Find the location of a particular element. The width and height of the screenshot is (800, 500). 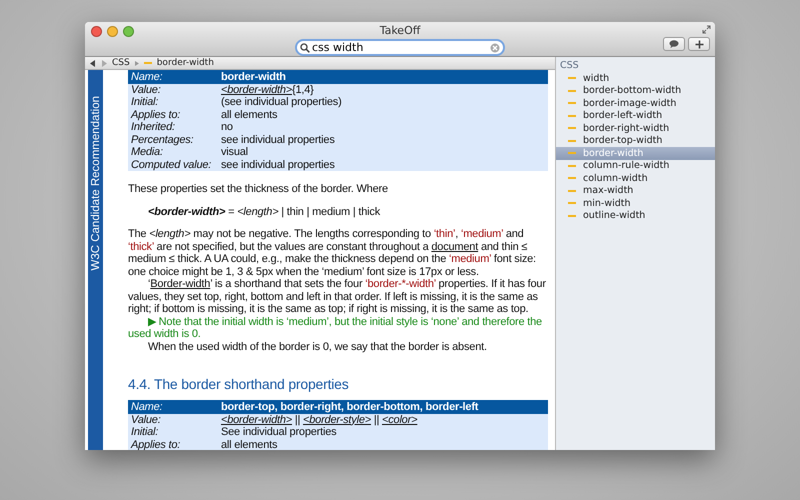

sidebar-item: max-width is located at coordinates (635, 190).